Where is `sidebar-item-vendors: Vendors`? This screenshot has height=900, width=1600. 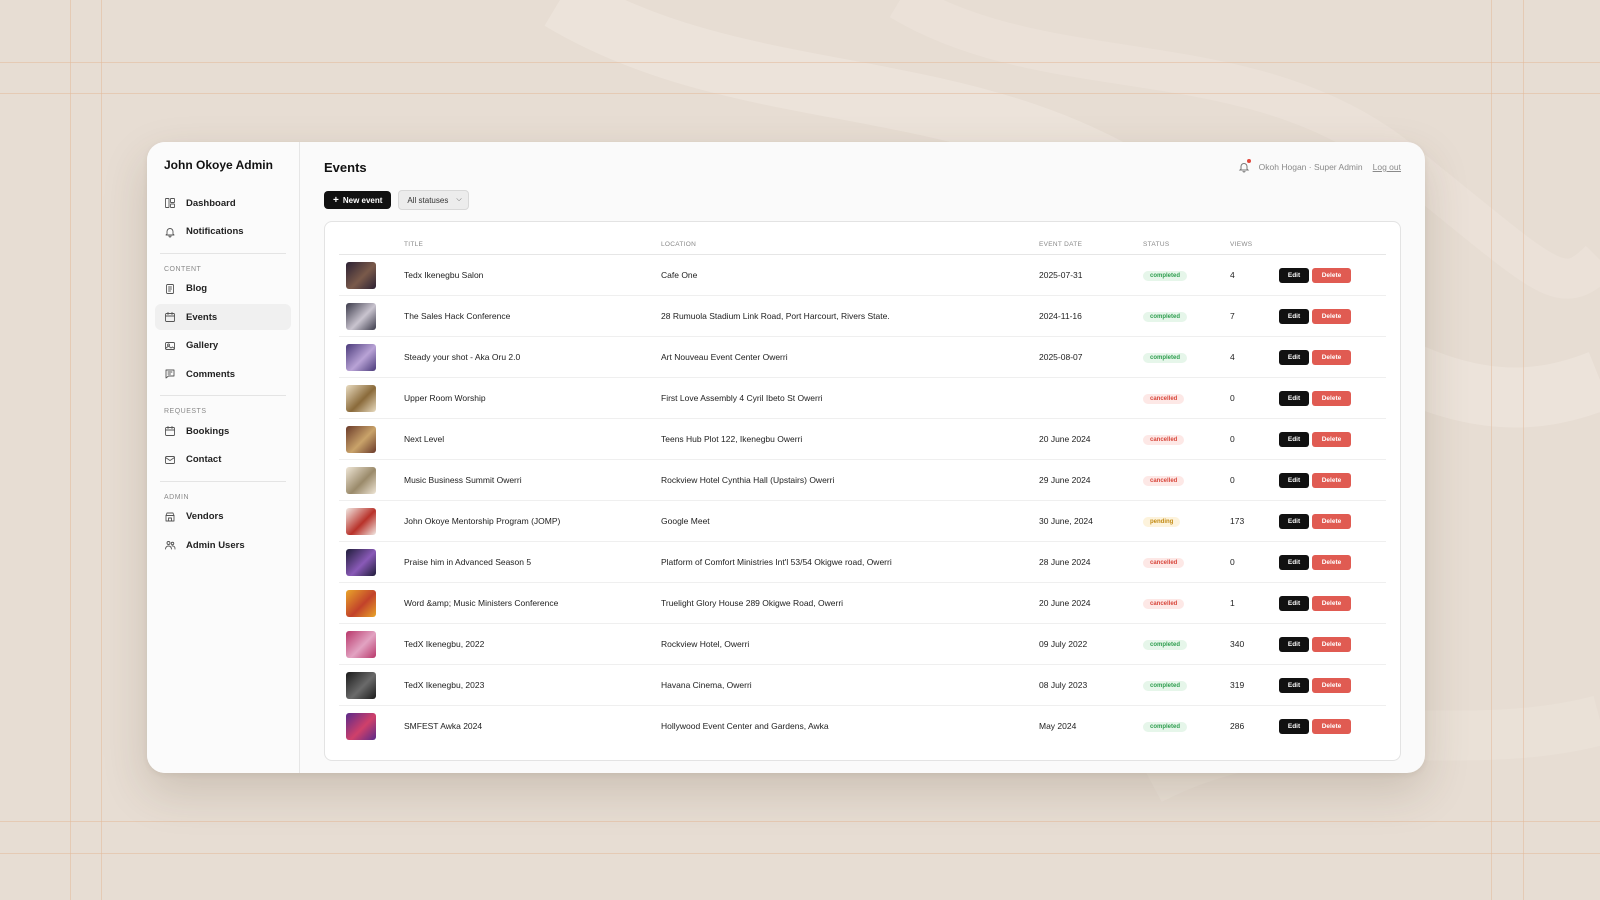 sidebar-item-vendors: Vendors is located at coordinates (223, 517).